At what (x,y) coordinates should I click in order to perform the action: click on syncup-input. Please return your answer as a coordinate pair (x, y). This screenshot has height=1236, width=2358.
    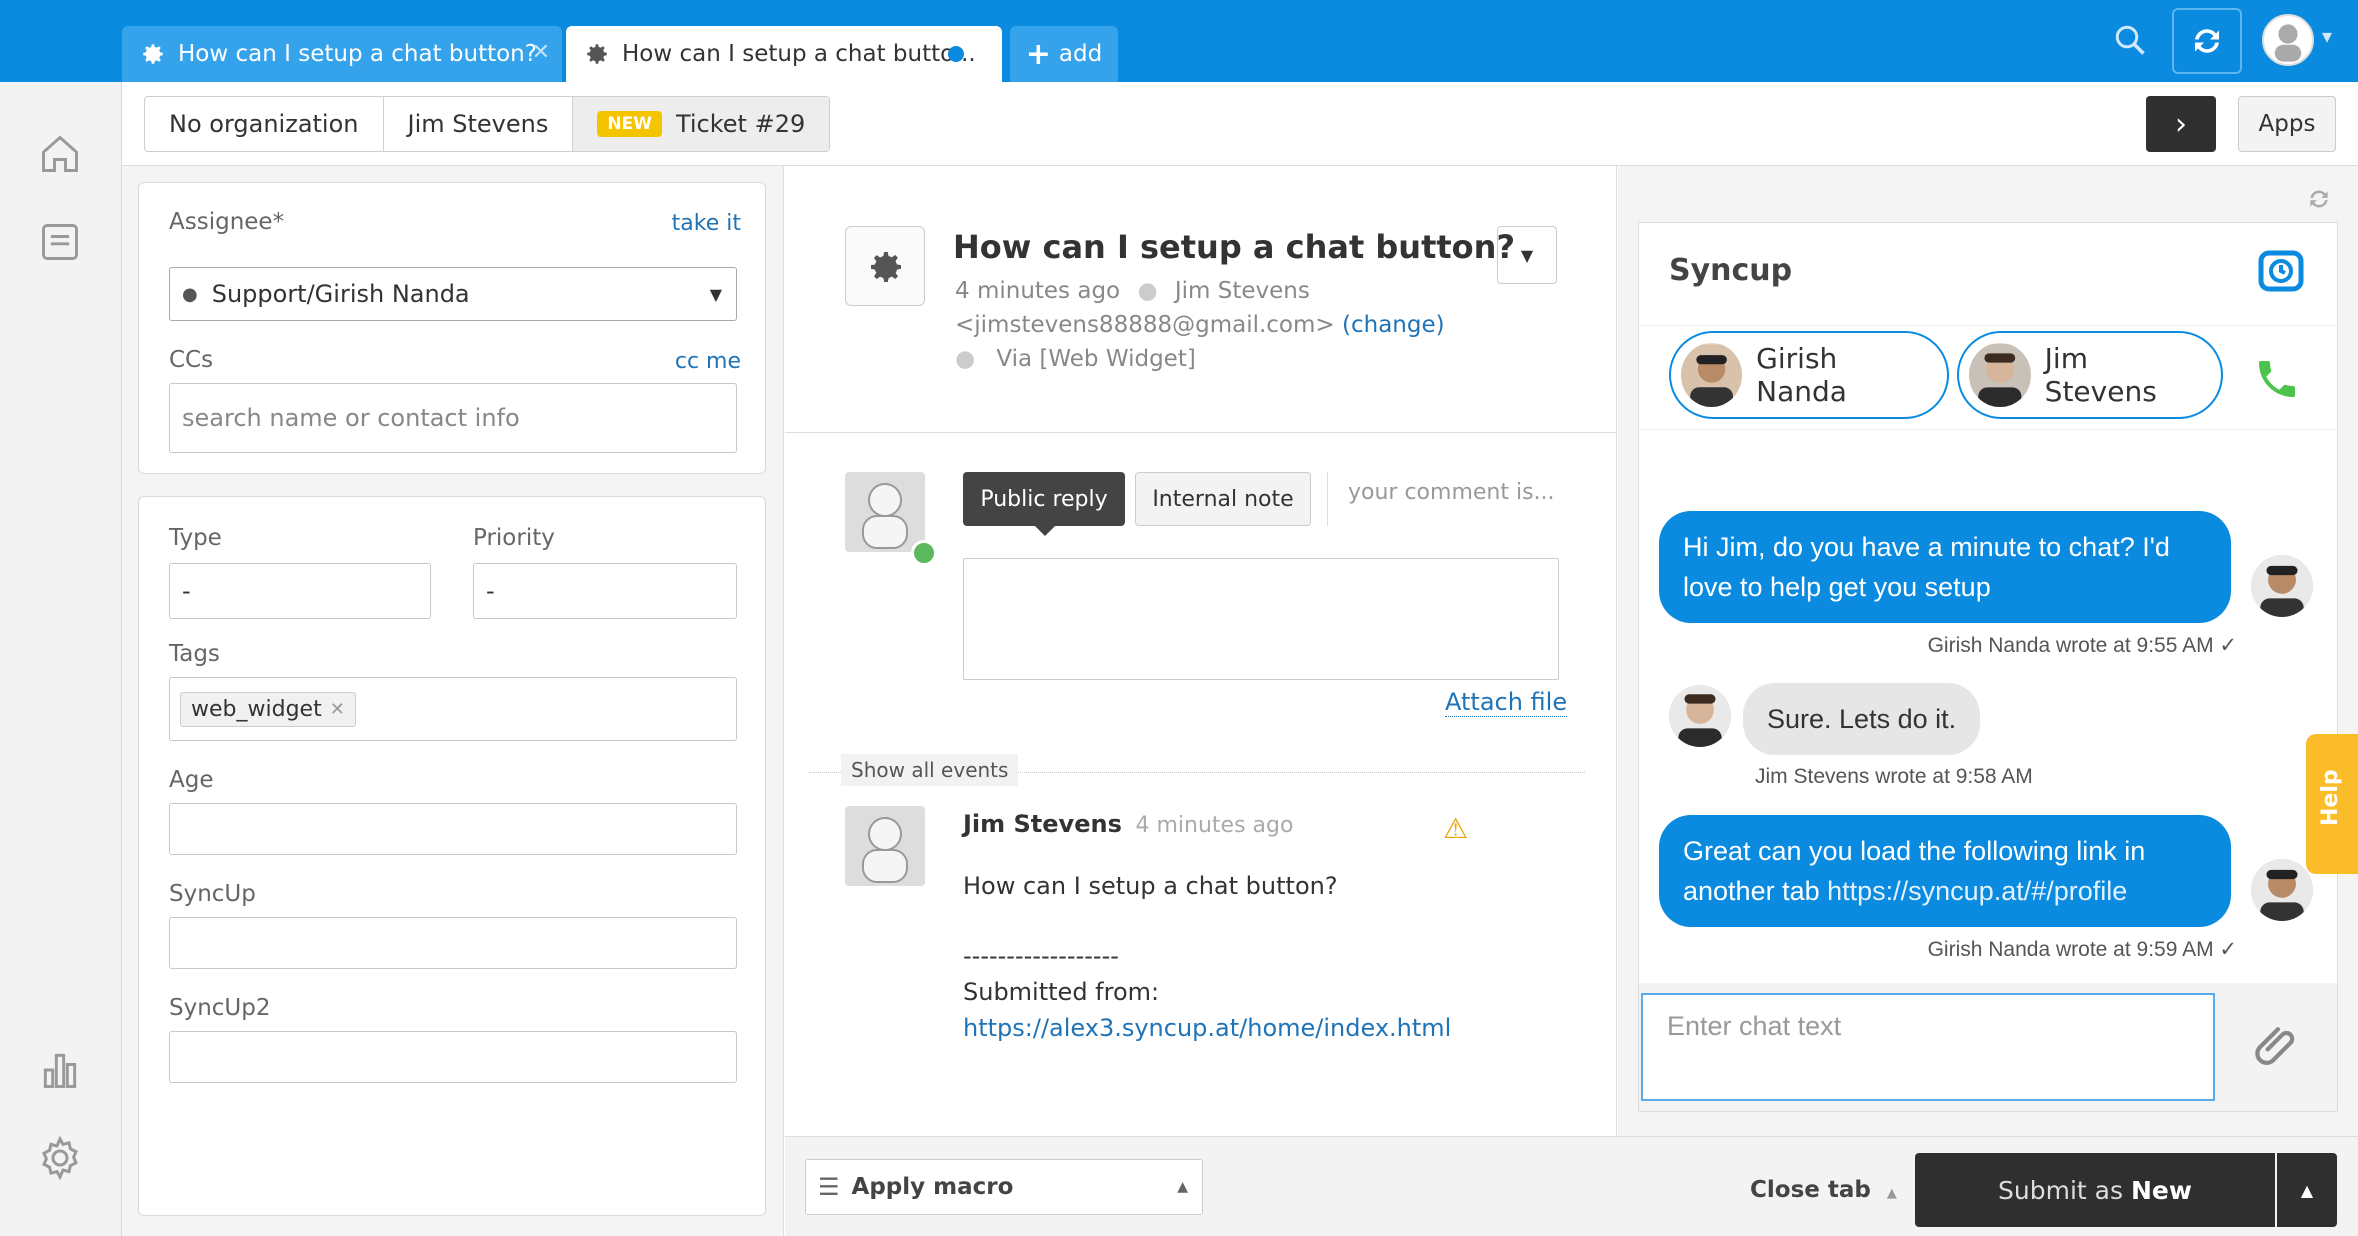
    Looking at the image, I should click on (453, 943).